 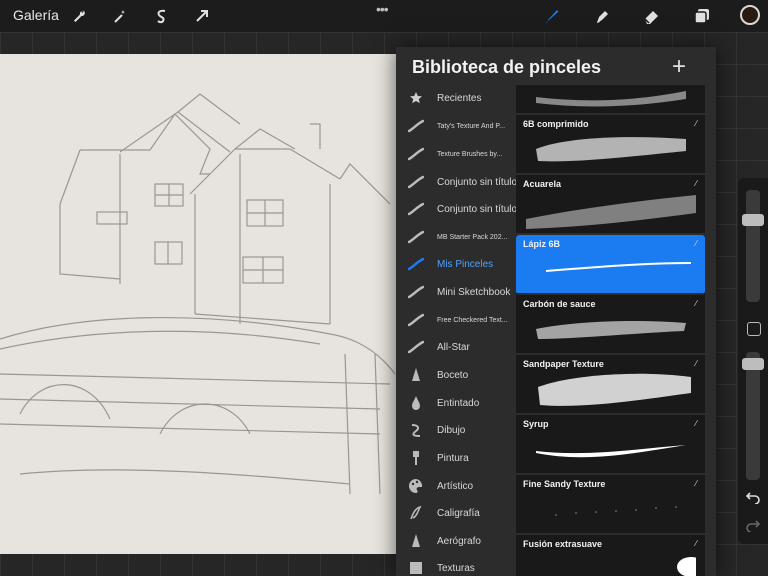 I want to click on set-item-aerografo: Aerógrafo, so click(x=456, y=541).